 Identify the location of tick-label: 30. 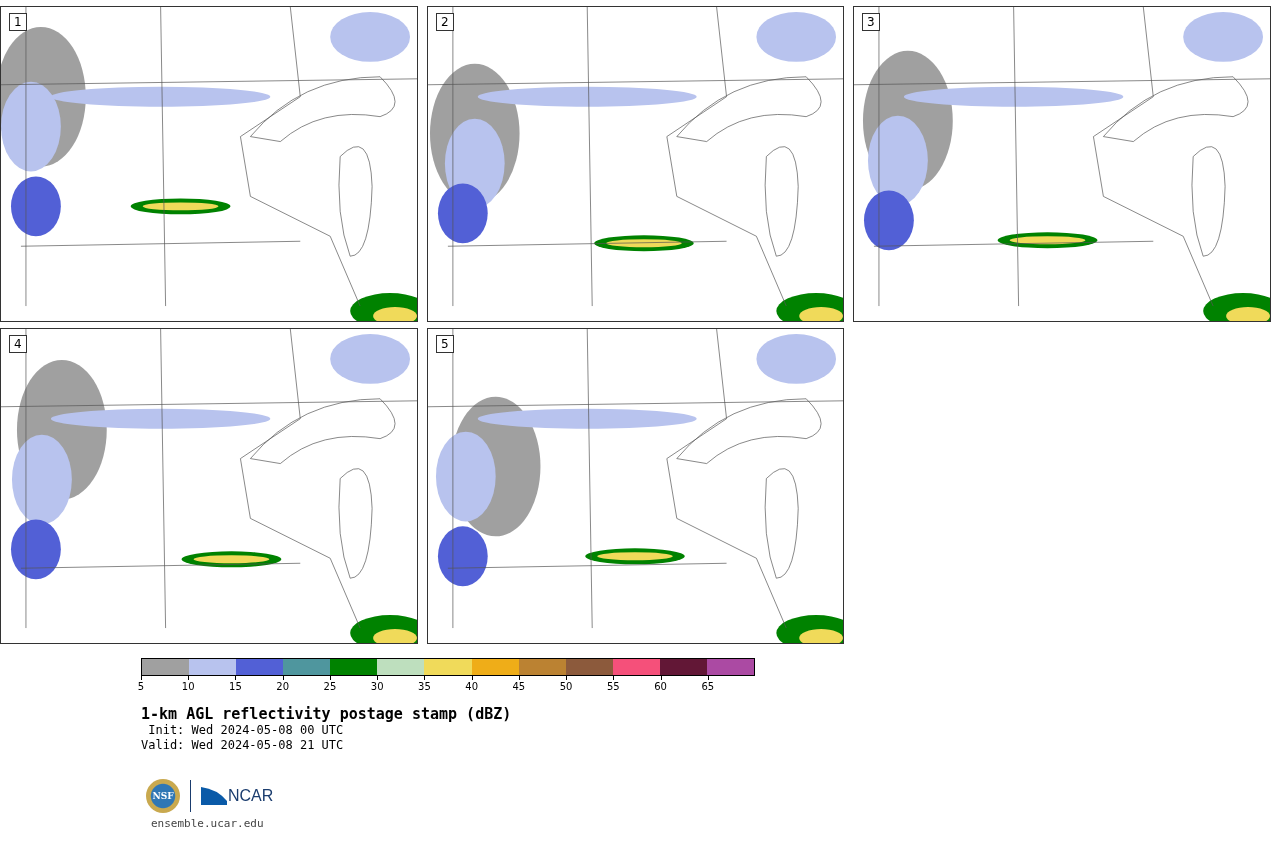
(377, 686).